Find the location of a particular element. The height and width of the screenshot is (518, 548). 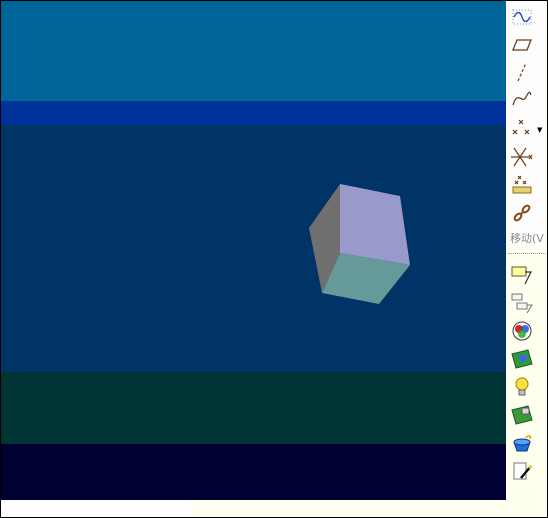

color-wheel-icon is located at coordinates (522, 331).